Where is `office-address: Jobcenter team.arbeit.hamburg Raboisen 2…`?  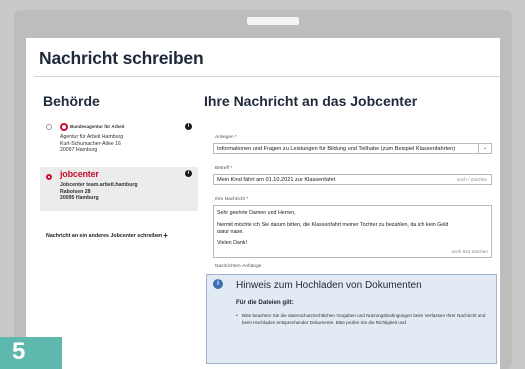
office-address: Jobcenter team.arbeit.hamburg Raboisen 2… is located at coordinates (99, 192).